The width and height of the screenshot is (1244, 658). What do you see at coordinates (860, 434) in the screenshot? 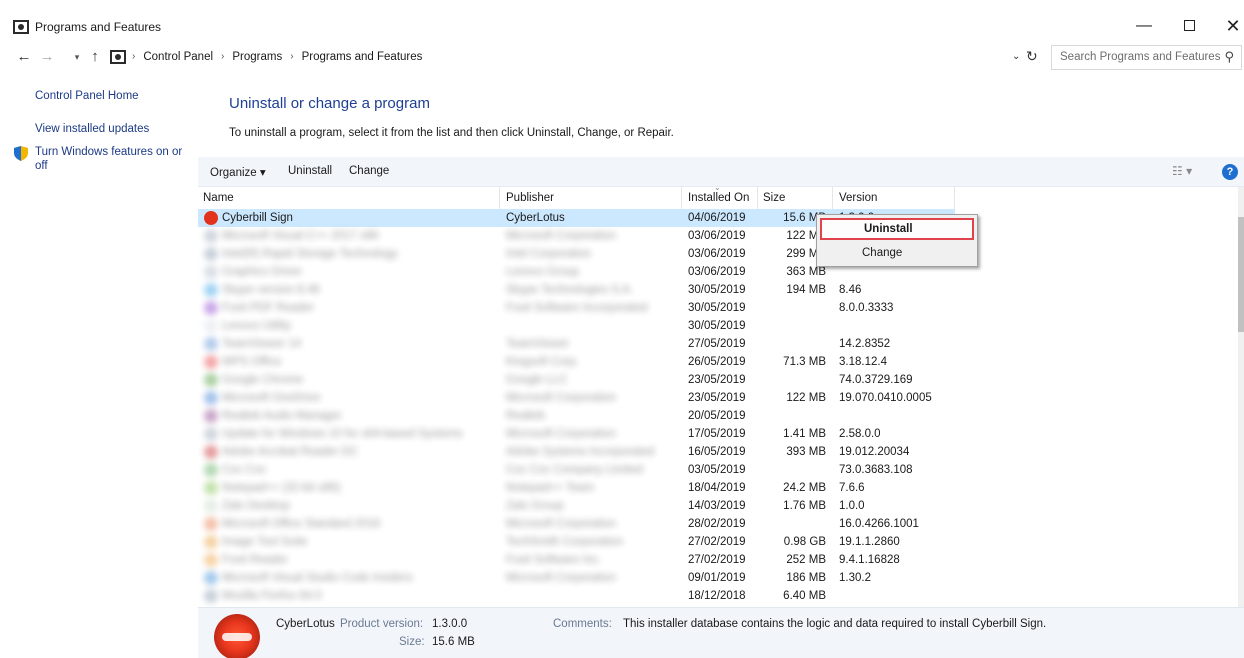
I see `program-version: 2.58.0.0` at bounding box center [860, 434].